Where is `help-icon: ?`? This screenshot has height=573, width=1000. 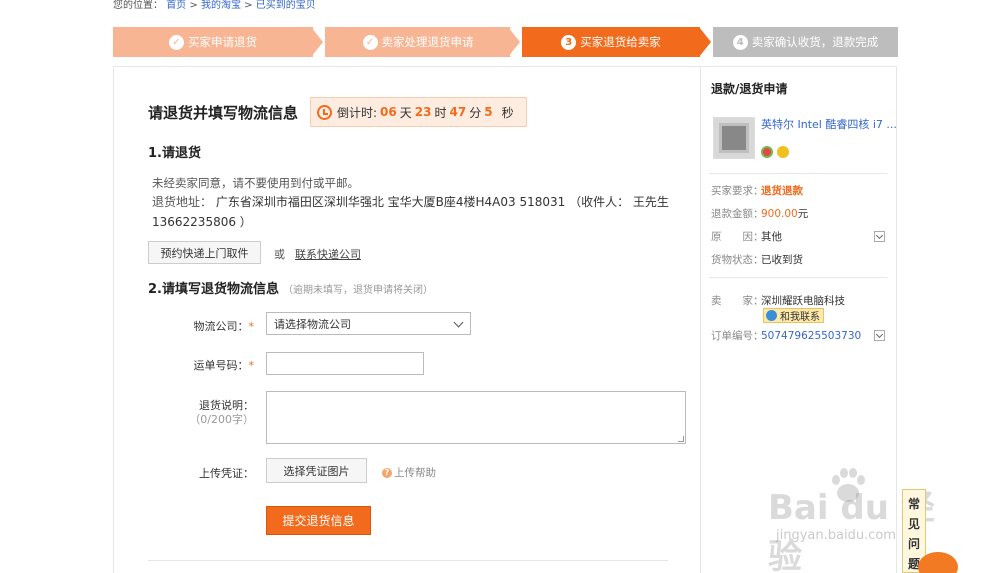
help-icon: ? is located at coordinates (387, 472).